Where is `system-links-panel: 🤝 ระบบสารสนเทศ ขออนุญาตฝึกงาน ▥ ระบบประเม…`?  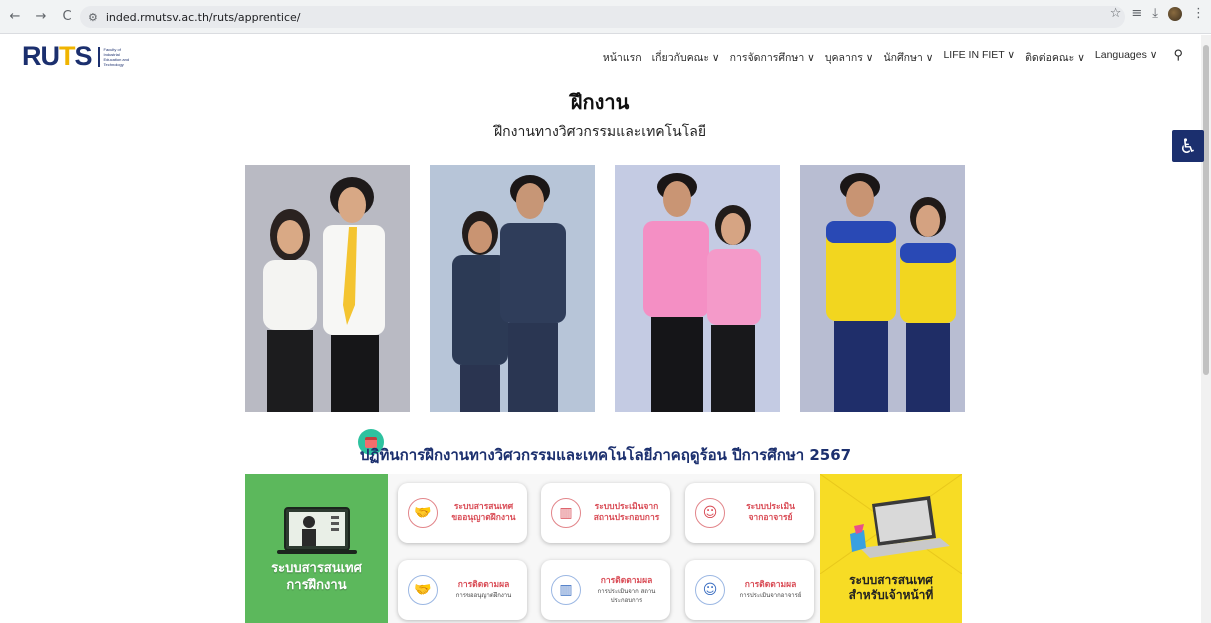
system-links-panel: 🤝 ระบบสารสนเทศ ขออนุญาตฝึกงาน ▥ ระบบประเม… is located at coordinates (604, 548).